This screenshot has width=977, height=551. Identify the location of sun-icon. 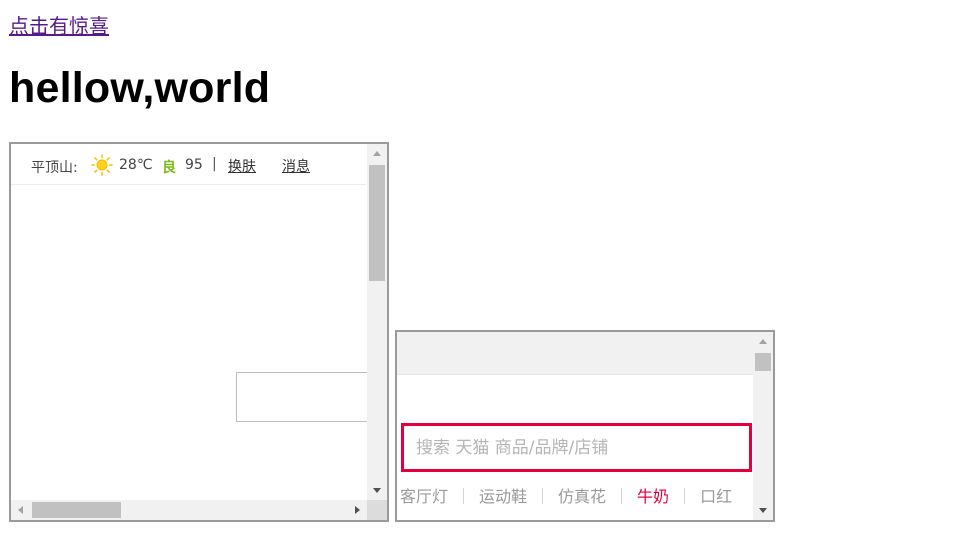
(102, 165).